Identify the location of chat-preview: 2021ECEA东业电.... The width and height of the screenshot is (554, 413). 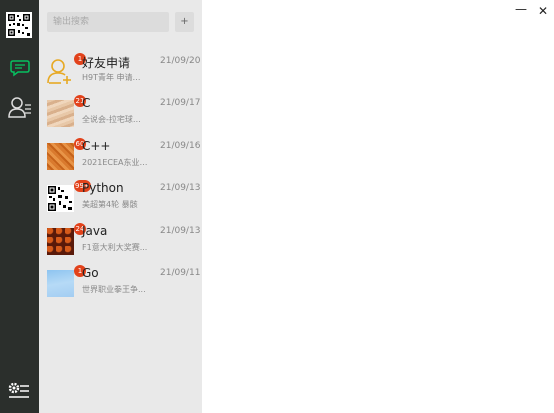
(115, 162).